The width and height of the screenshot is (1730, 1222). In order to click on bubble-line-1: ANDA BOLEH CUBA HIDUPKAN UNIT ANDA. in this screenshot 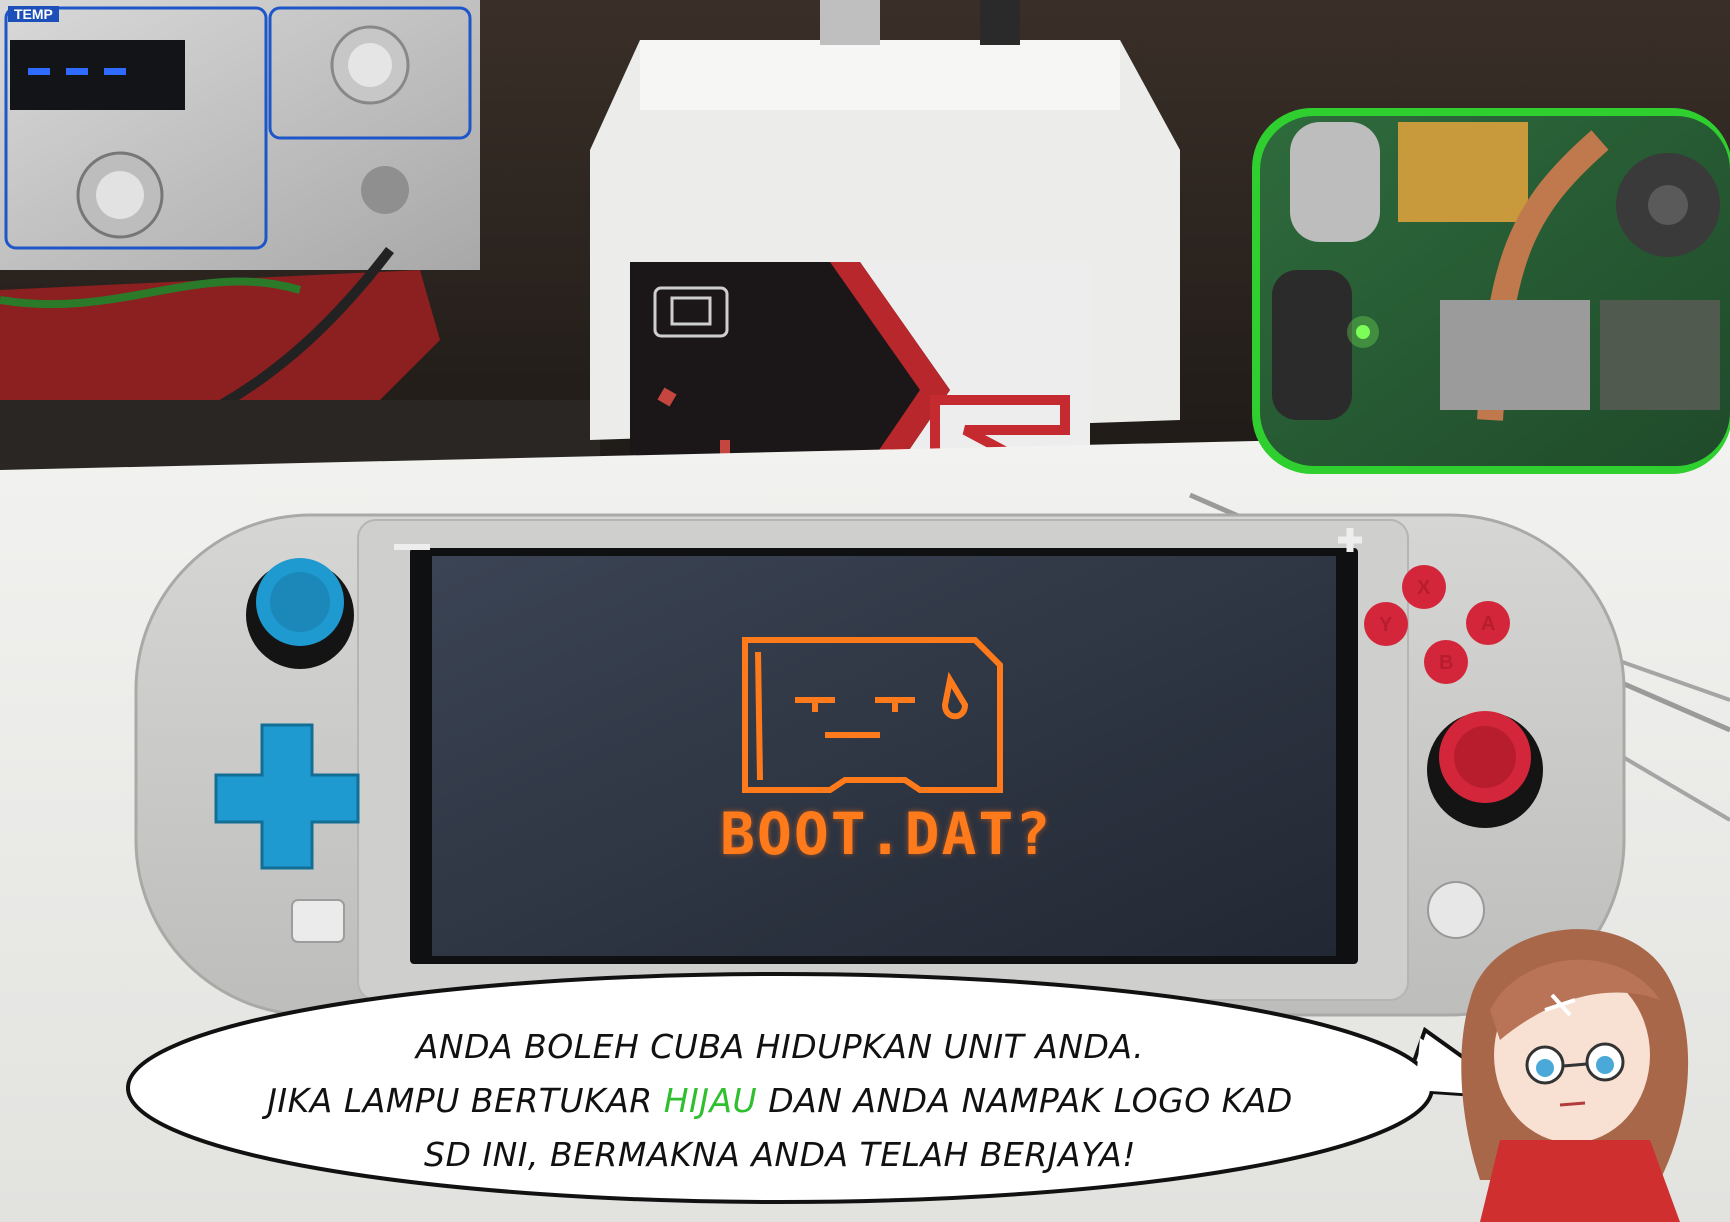, I will do `click(780, 1046)`.